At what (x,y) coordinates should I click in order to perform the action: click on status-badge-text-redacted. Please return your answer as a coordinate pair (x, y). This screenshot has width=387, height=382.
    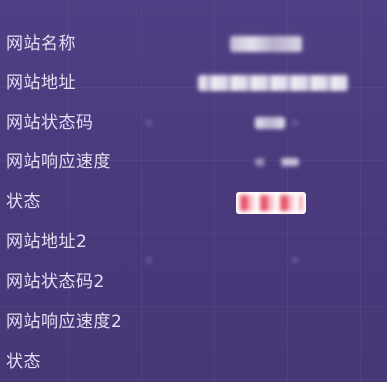
    Looking at the image, I should click on (271, 203).